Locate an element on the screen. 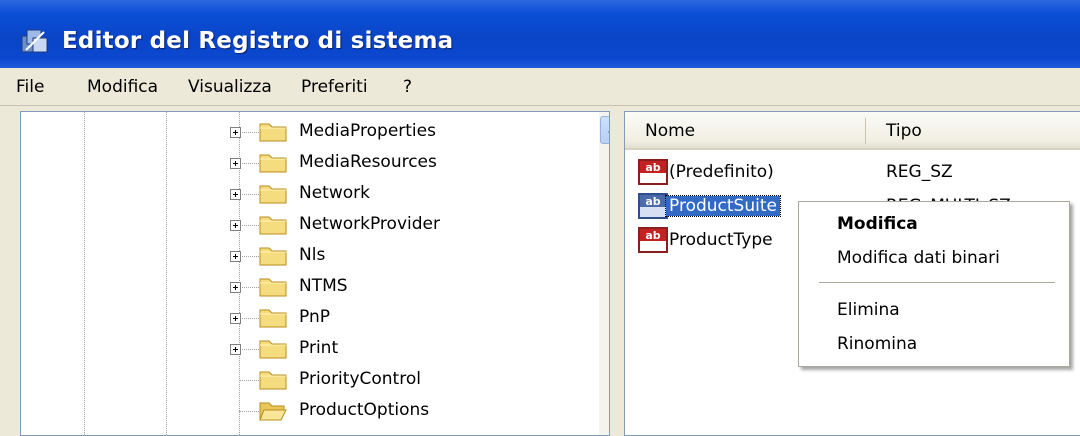  scroll-up-button is located at coordinates (604, 130).